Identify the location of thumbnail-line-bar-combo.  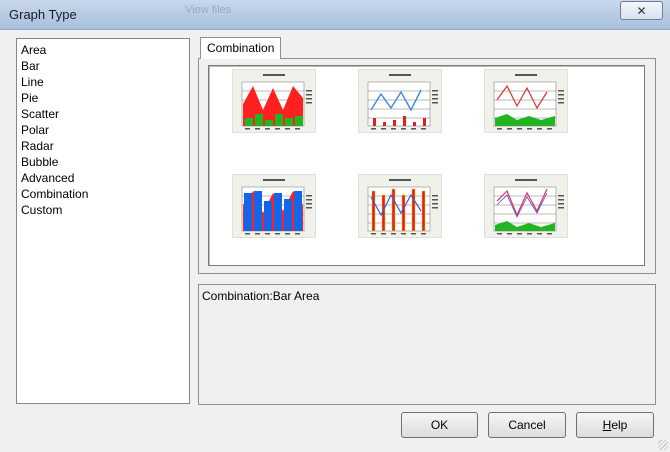
(400, 101).